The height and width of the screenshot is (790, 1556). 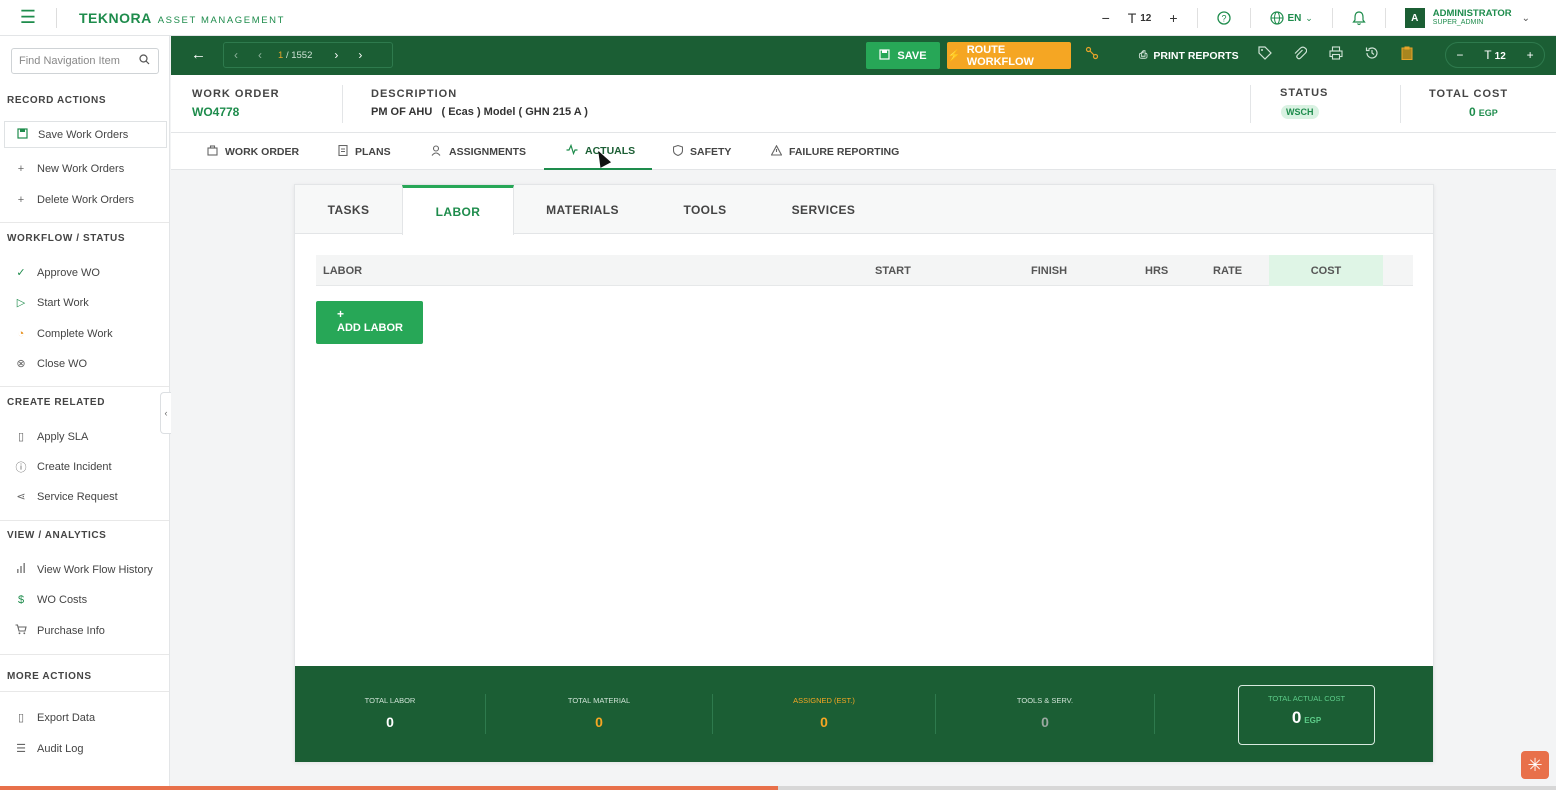 I want to click on attachment-icon, so click(x=1300, y=54).